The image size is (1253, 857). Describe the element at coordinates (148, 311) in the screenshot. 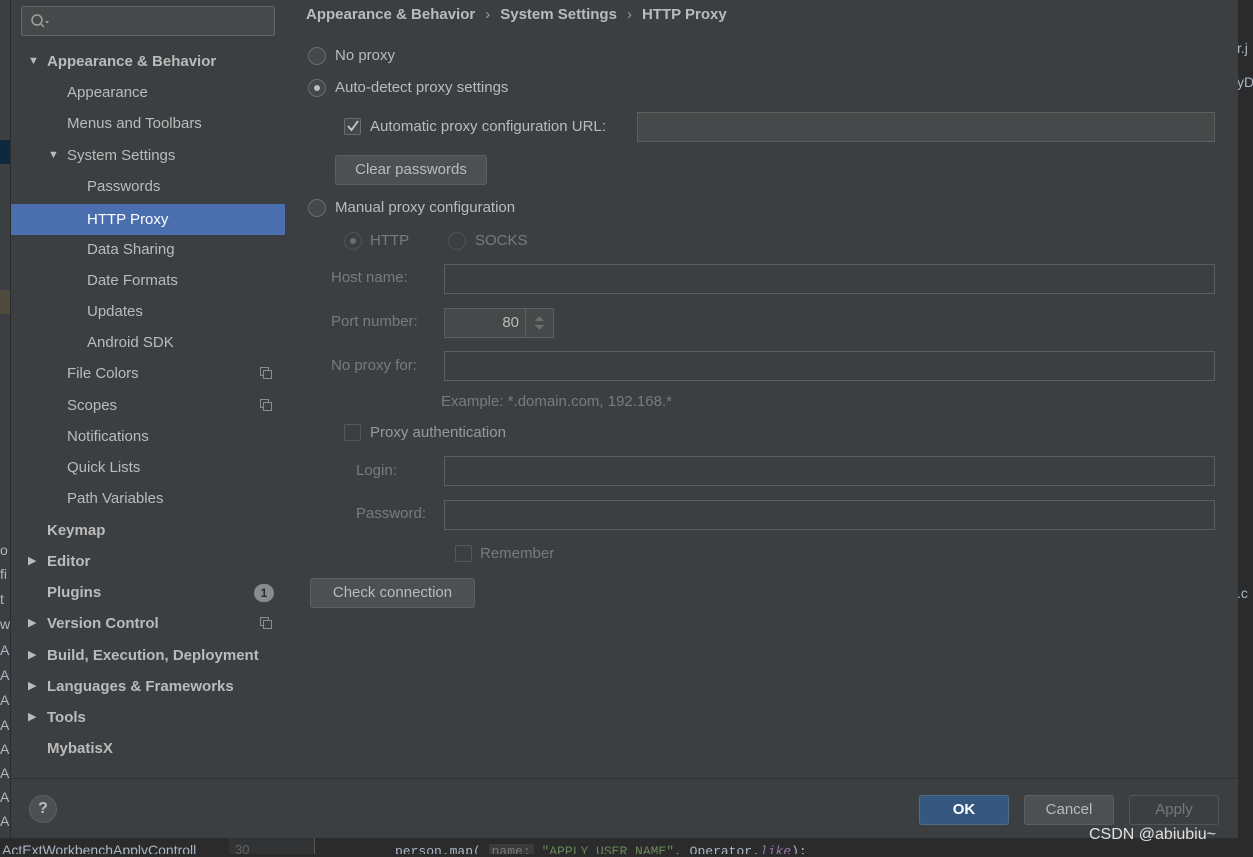

I see `sidebar-item-updates: Updates` at that location.